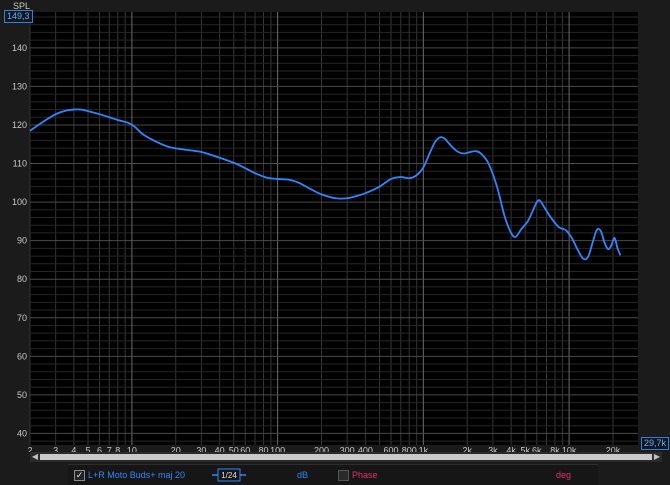 The height and width of the screenshot is (485, 670). Describe the element at coordinates (19, 202) in the screenshot. I see `y-tick-label: 100` at that location.